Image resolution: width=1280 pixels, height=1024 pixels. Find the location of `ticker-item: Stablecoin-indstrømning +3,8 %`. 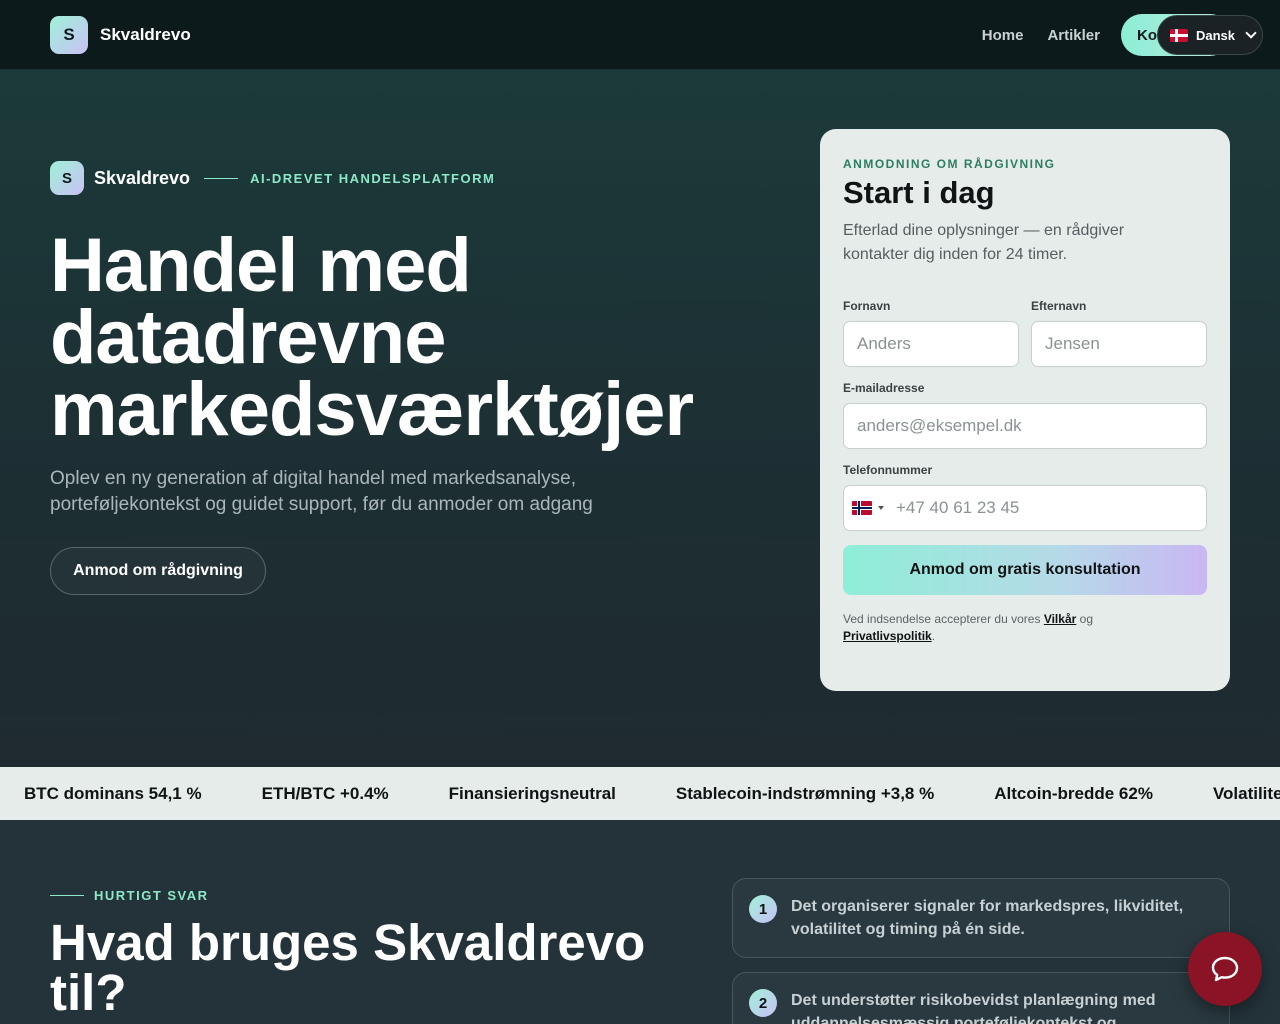

ticker-item: Stablecoin-indstrømning +3,8 % is located at coordinates (805, 793).